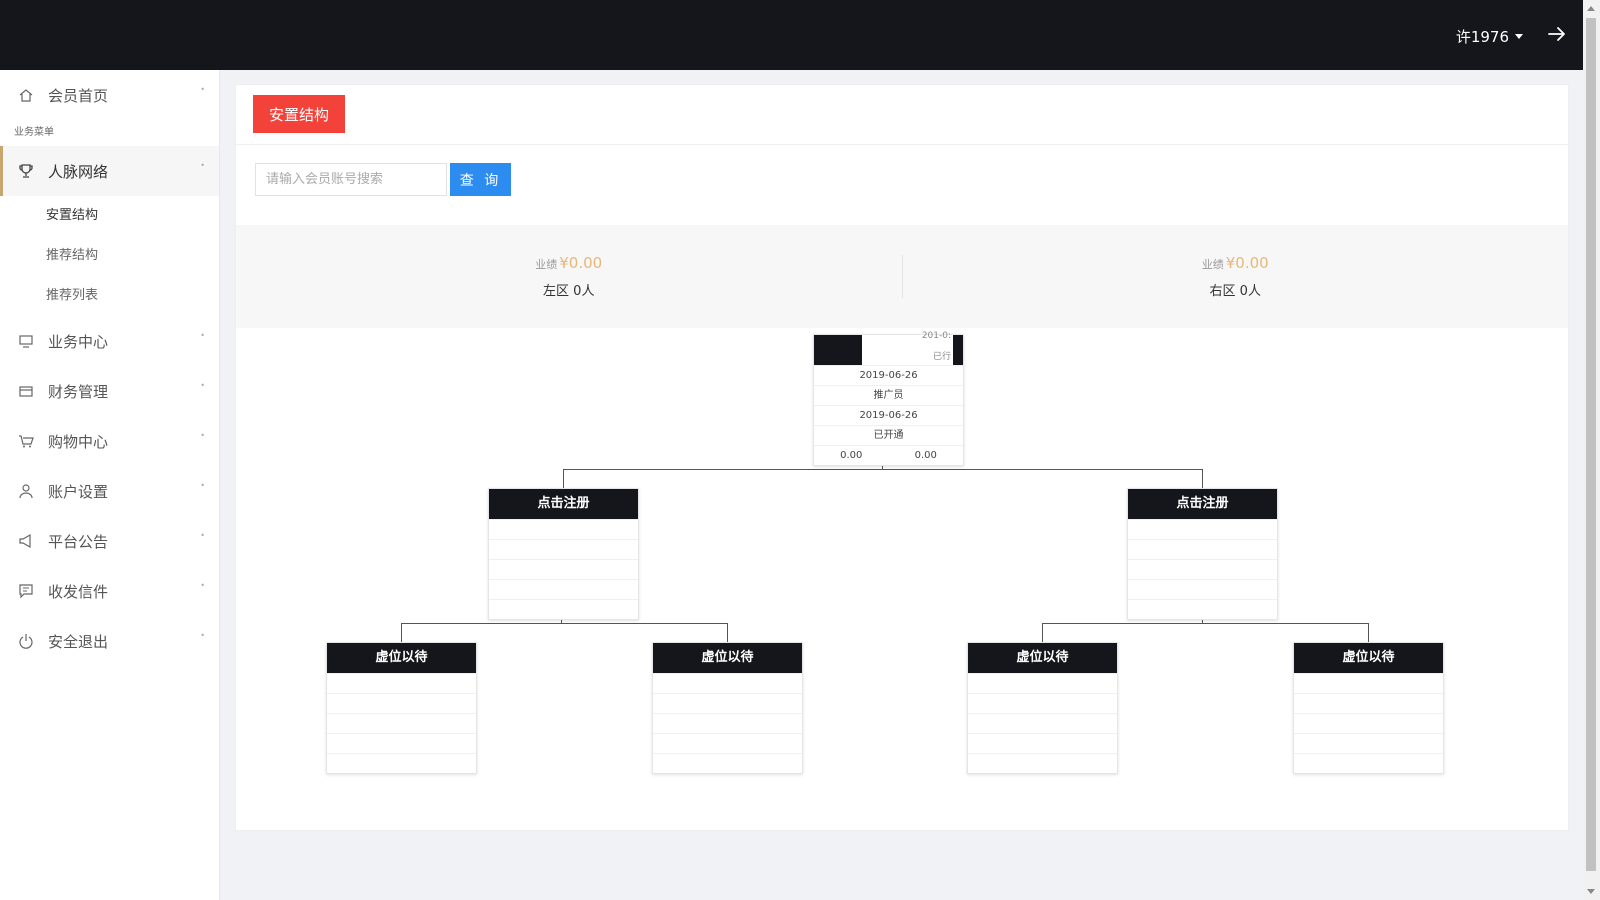 The width and height of the screenshot is (1600, 900). What do you see at coordinates (1236, 276) in the screenshot?
I see `right-zone-stat: 业绩 ¥0.00 右区 0人` at bounding box center [1236, 276].